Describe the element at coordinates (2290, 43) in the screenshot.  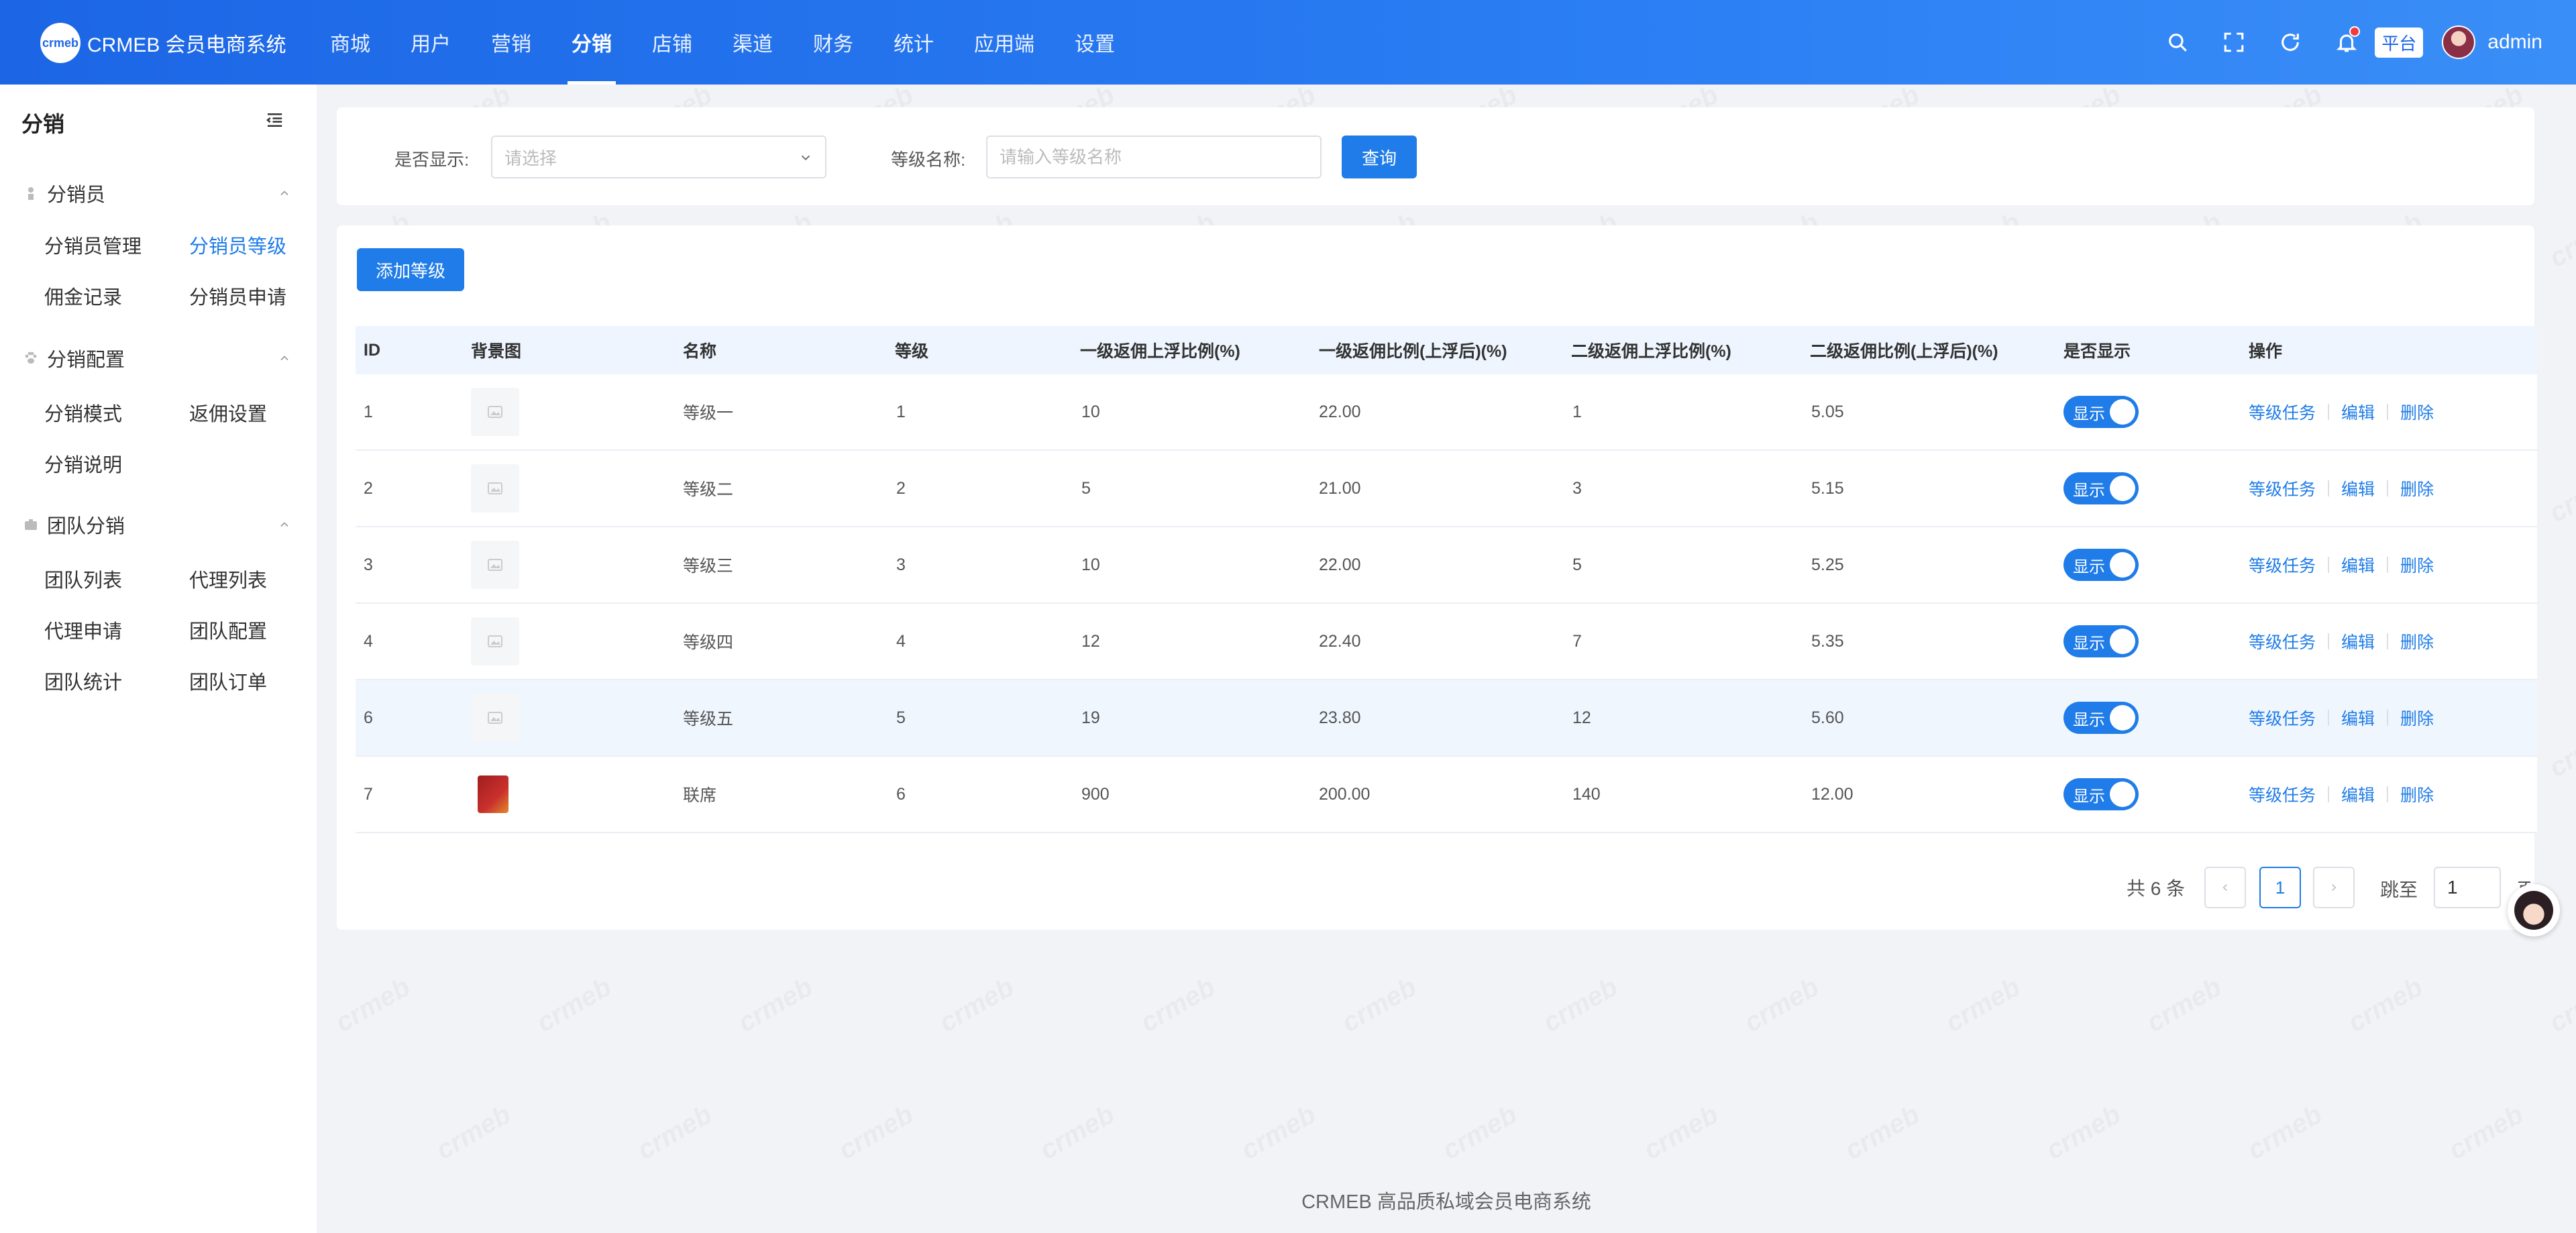
I see `refresh-icon` at that location.